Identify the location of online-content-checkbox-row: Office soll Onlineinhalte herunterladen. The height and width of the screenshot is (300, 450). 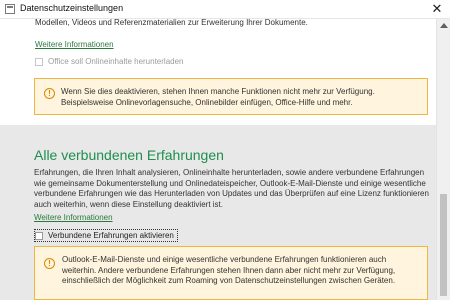
(109, 61).